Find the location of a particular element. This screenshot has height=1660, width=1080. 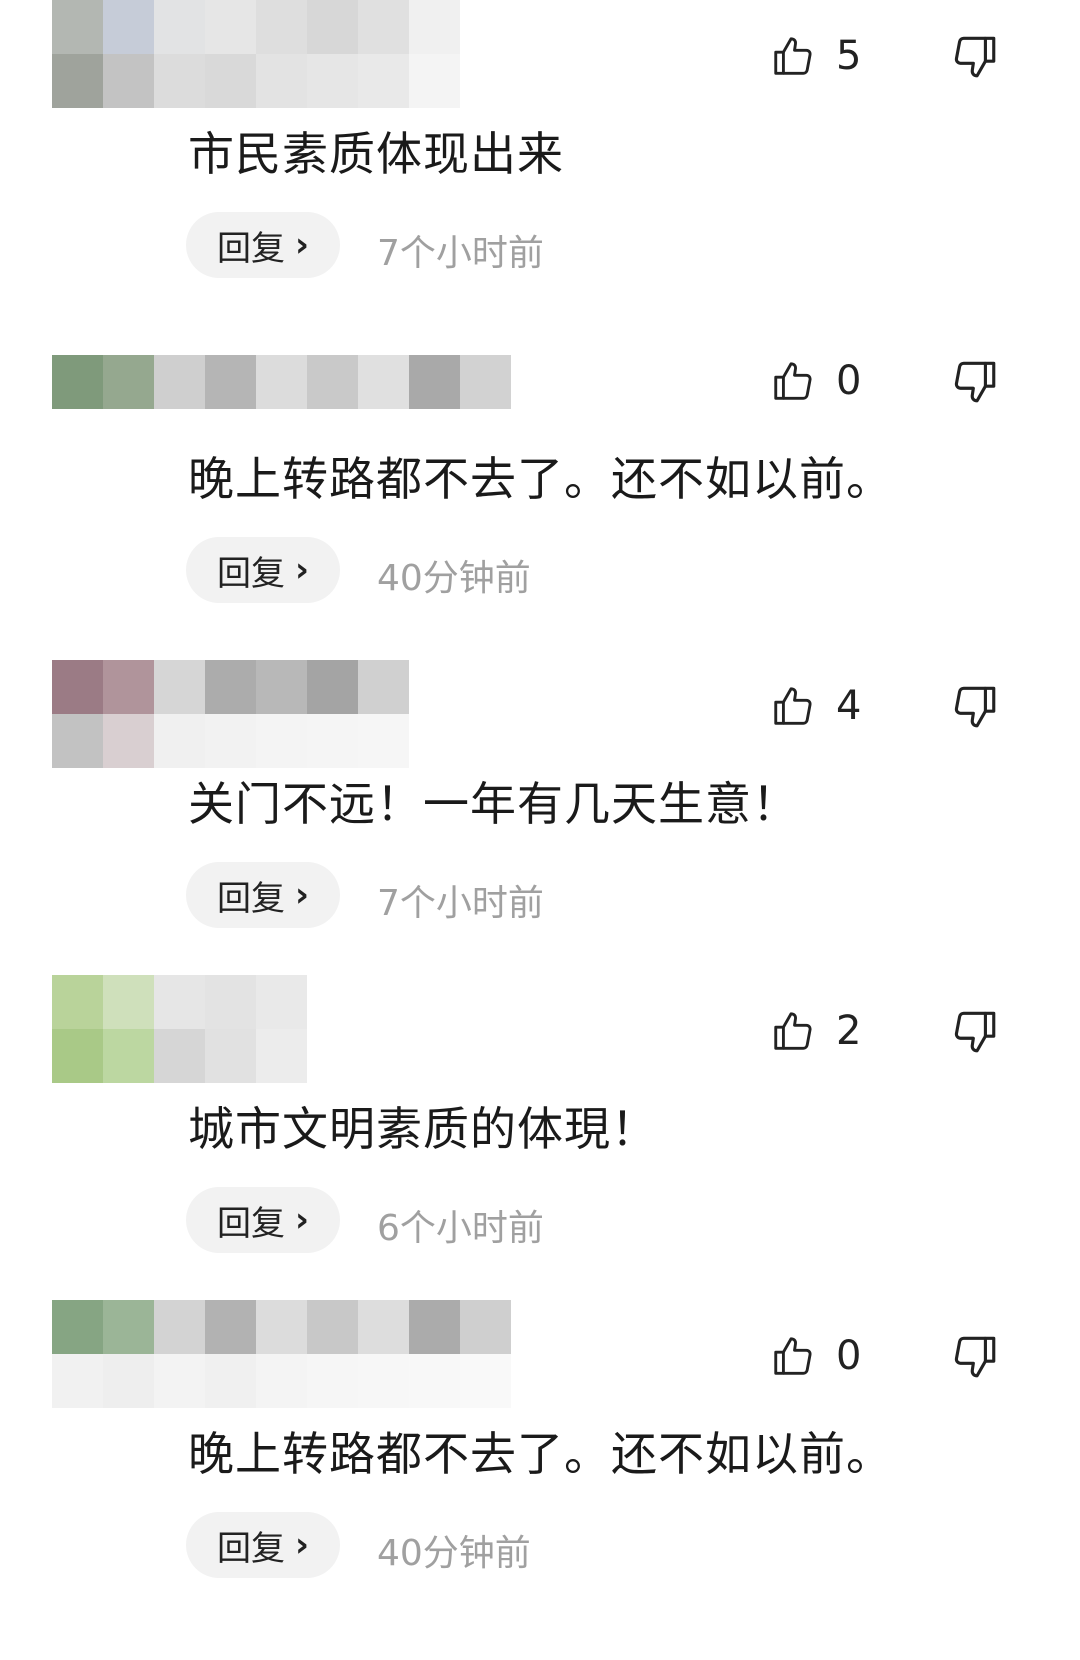

like-count: 4 is located at coordinates (849, 706).